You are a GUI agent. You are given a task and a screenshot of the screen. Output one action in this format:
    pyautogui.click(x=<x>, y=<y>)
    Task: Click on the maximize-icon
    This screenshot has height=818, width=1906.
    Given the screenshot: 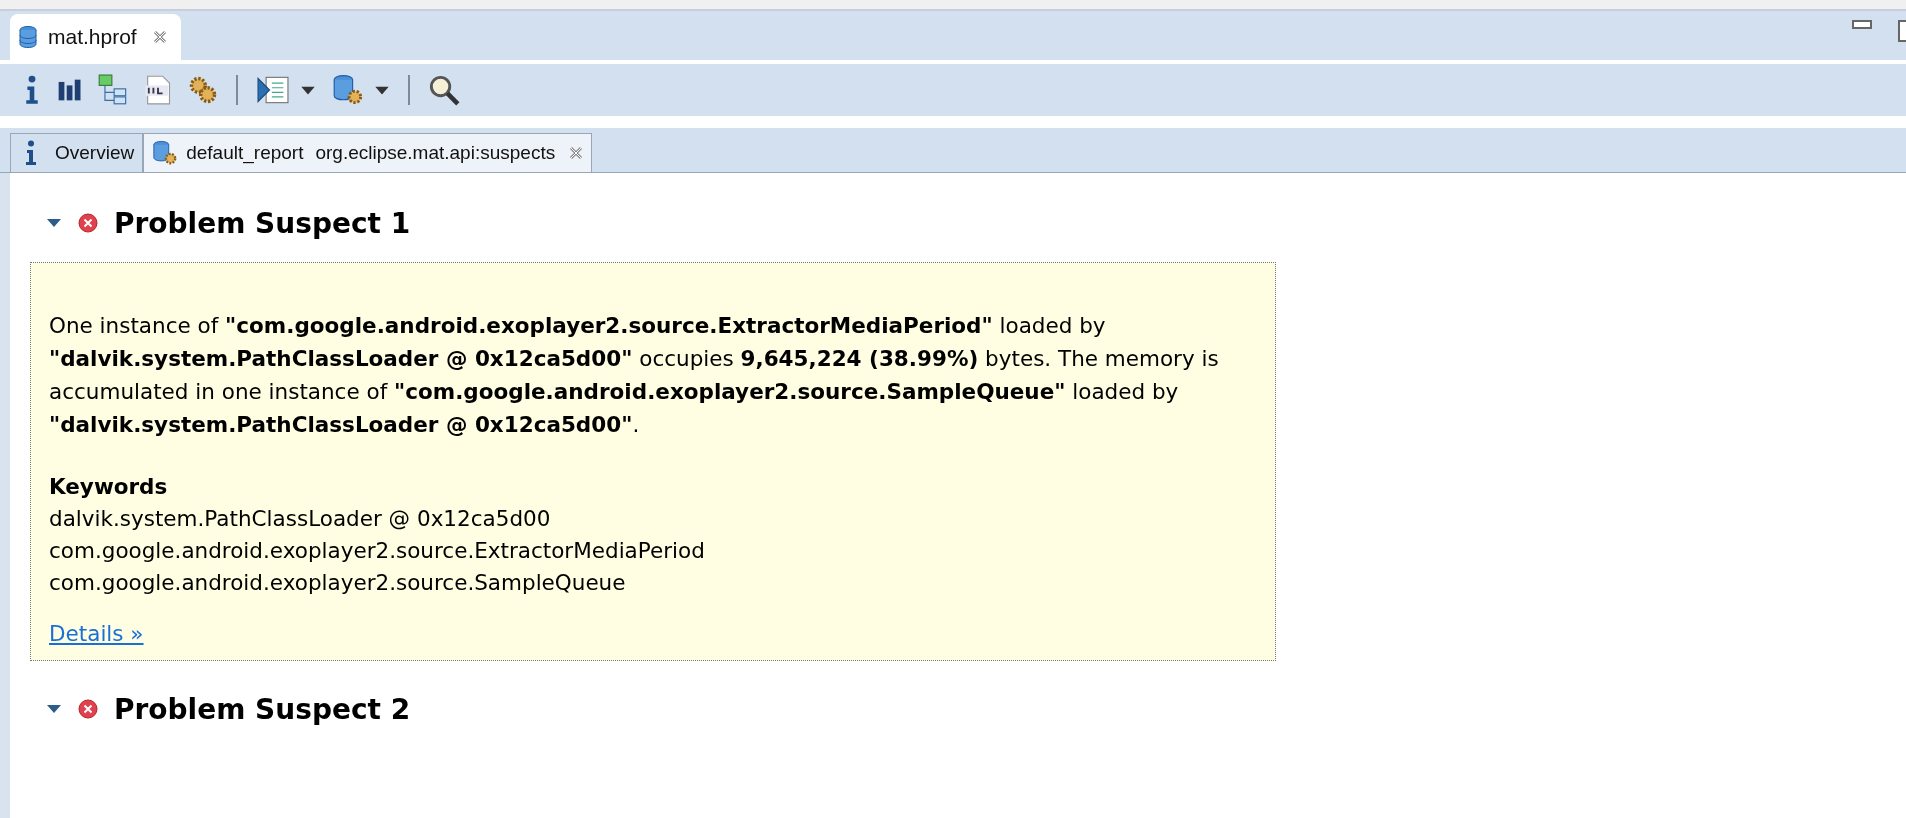 What is the action you would take?
    pyautogui.click(x=1902, y=30)
    